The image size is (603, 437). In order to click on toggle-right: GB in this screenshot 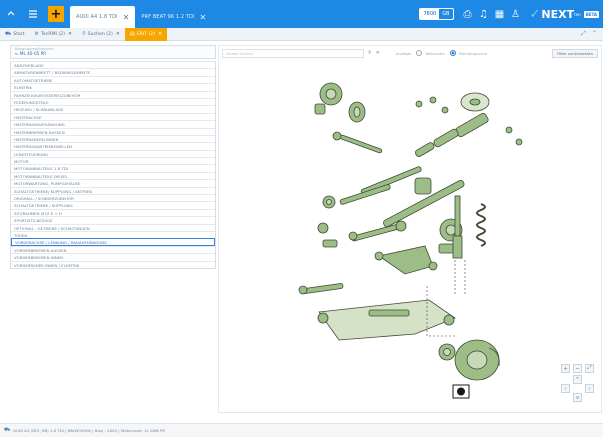, I will do `click(445, 14)`.